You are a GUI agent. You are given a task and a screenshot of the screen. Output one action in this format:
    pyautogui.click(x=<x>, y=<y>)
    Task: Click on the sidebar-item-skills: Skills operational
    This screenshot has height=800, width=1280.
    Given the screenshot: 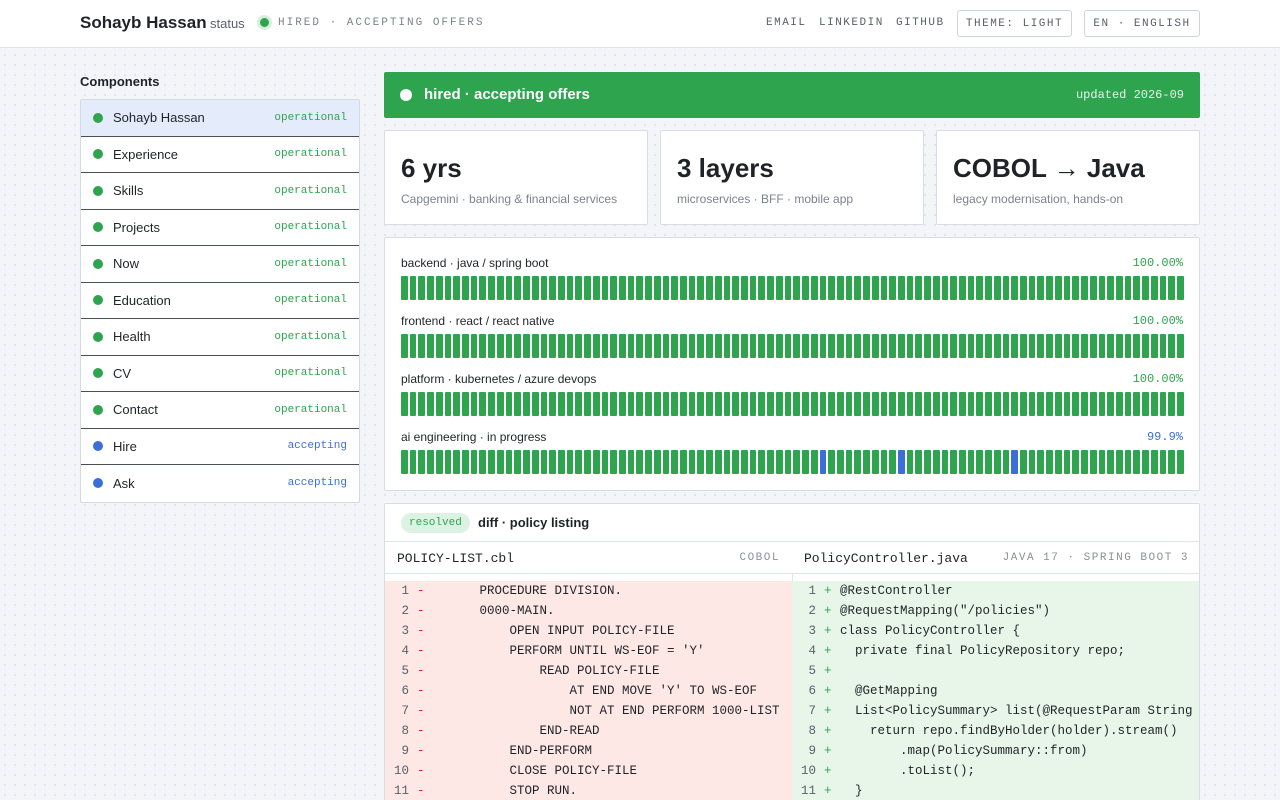 What is the action you would take?
    pyautogui.click(x=220, y=191)
    